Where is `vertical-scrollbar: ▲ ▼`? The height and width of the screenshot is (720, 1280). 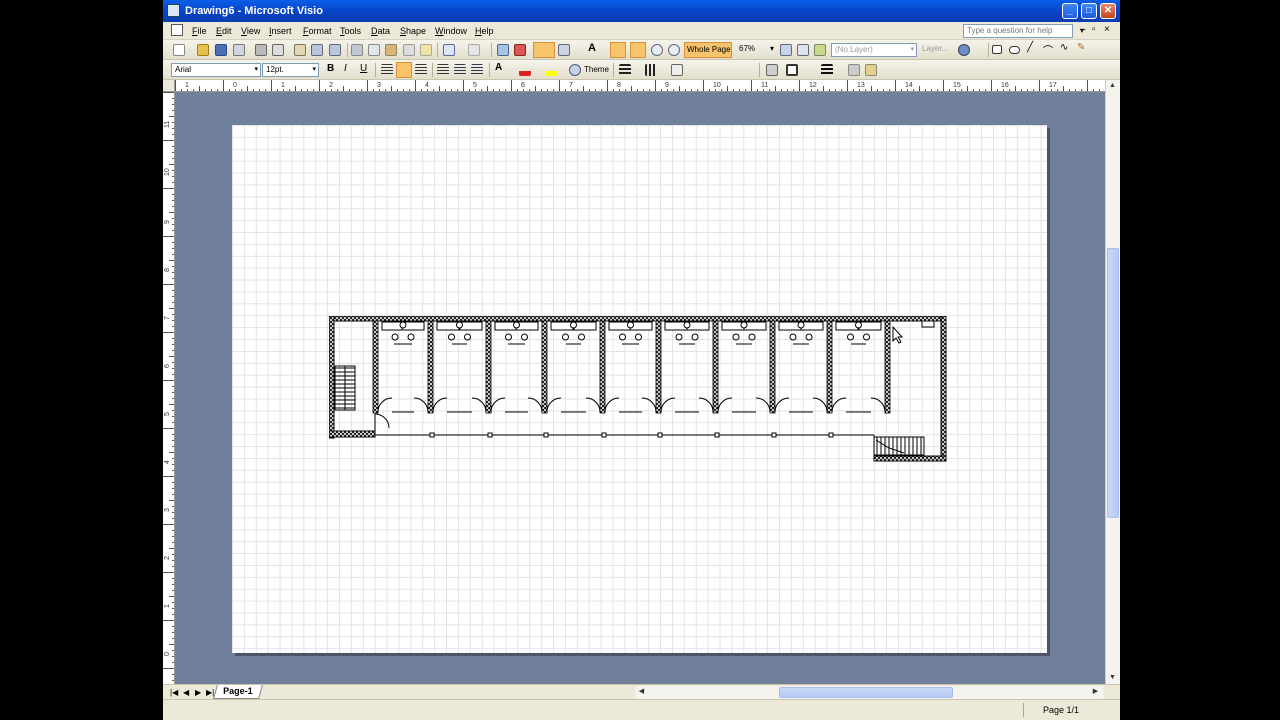 vertical-scrollbar: ▲ ▼ is located at coordinates (1112, 382).